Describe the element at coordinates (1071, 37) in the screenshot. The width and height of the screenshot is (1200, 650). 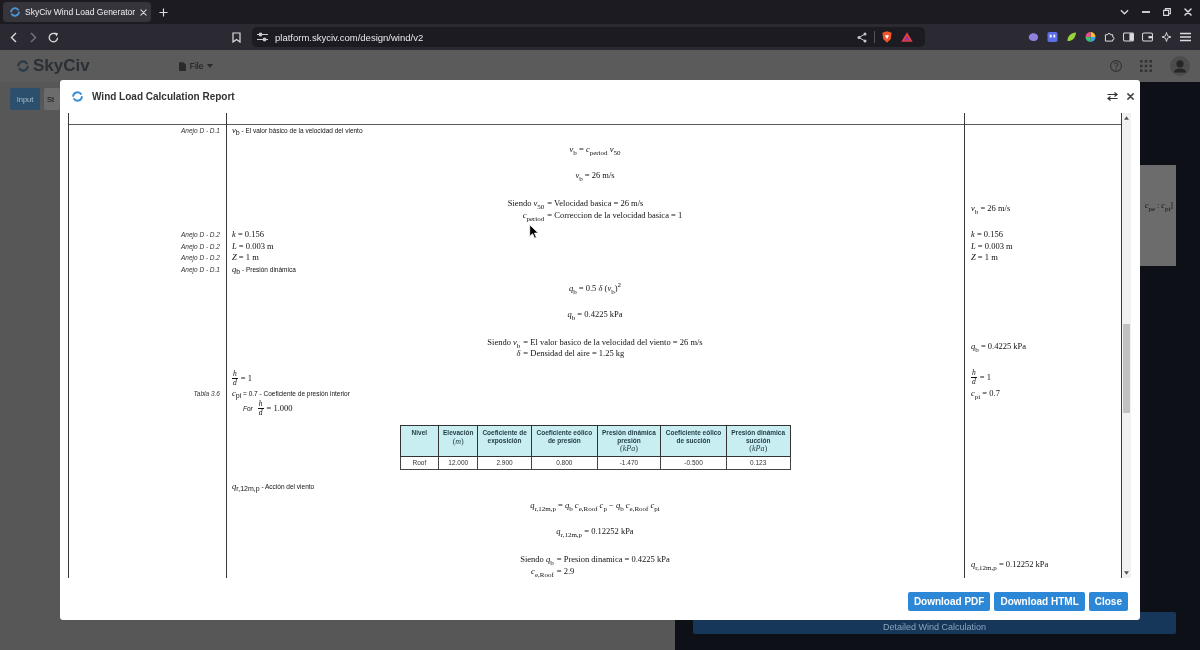
I see `leaf-icon` at that location.